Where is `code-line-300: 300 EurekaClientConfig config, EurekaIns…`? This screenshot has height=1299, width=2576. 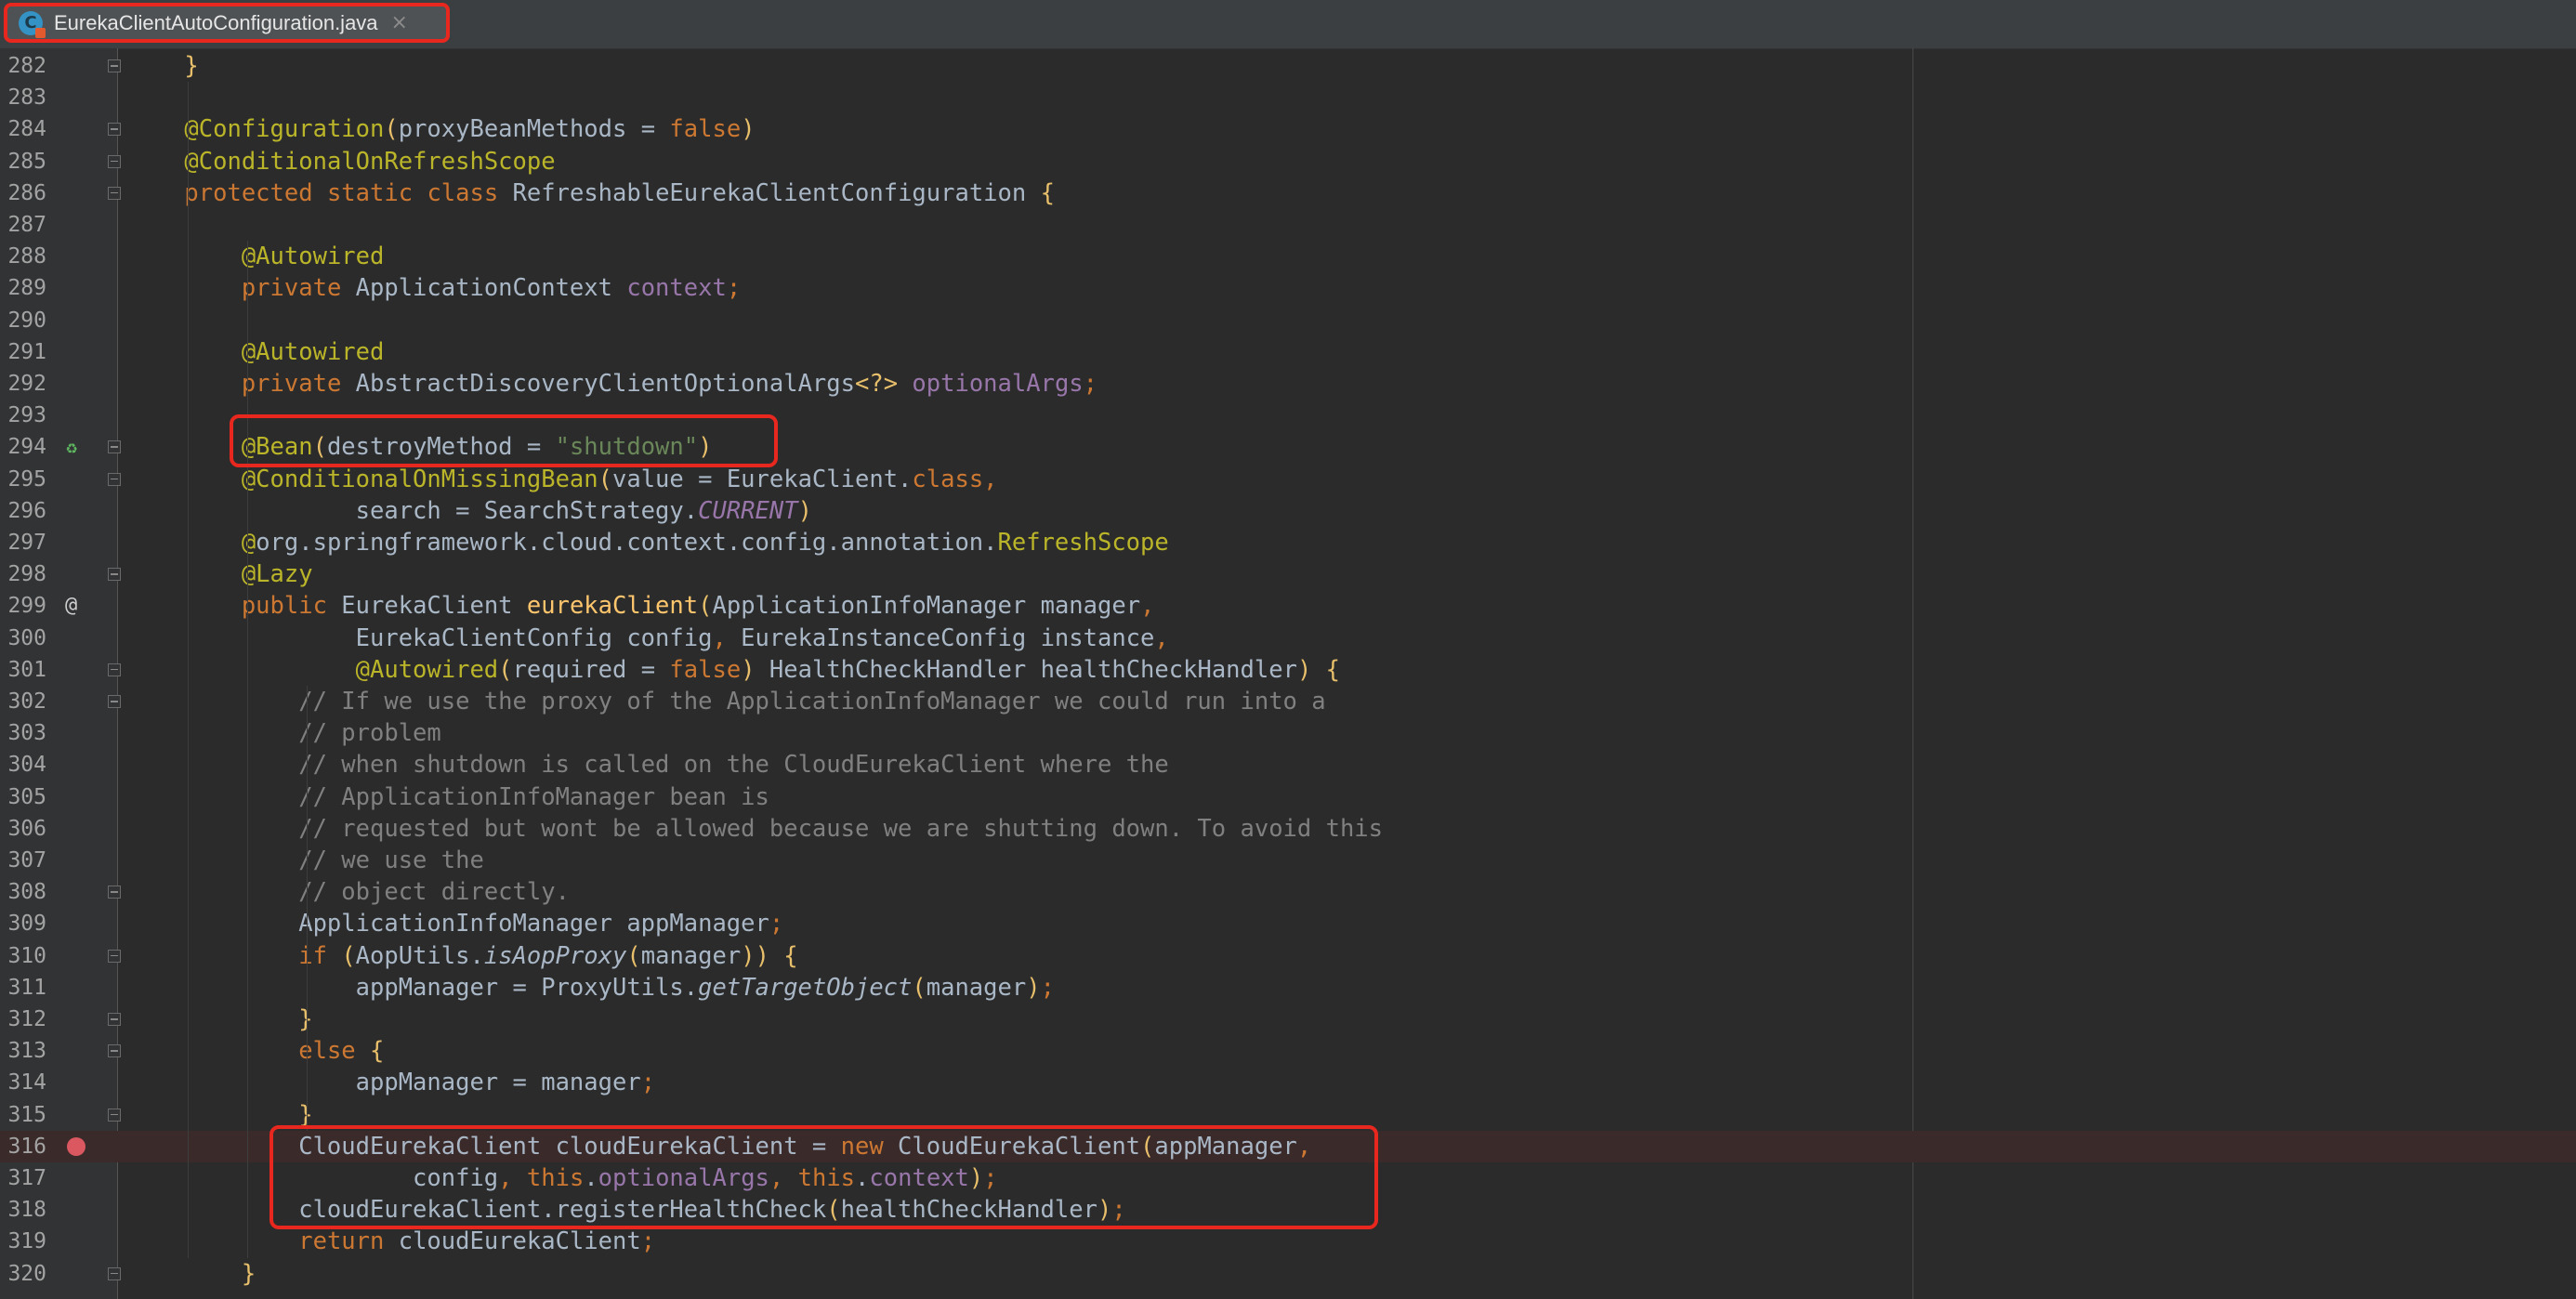
code-line-300: 300 EurekaClientConfig config, EurekaIns… is located at coordinates (1288, 638).